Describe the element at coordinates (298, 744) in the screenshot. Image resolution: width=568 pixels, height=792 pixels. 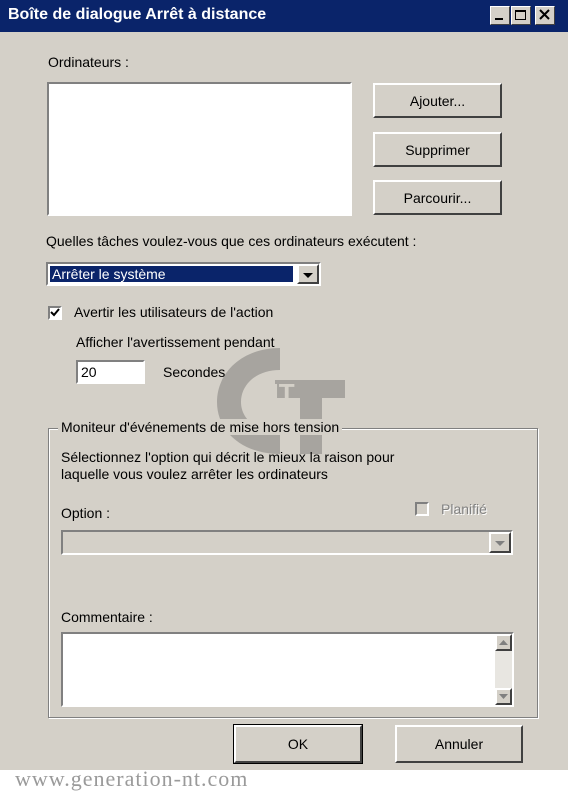
I see `ok-button: OK` at that location.